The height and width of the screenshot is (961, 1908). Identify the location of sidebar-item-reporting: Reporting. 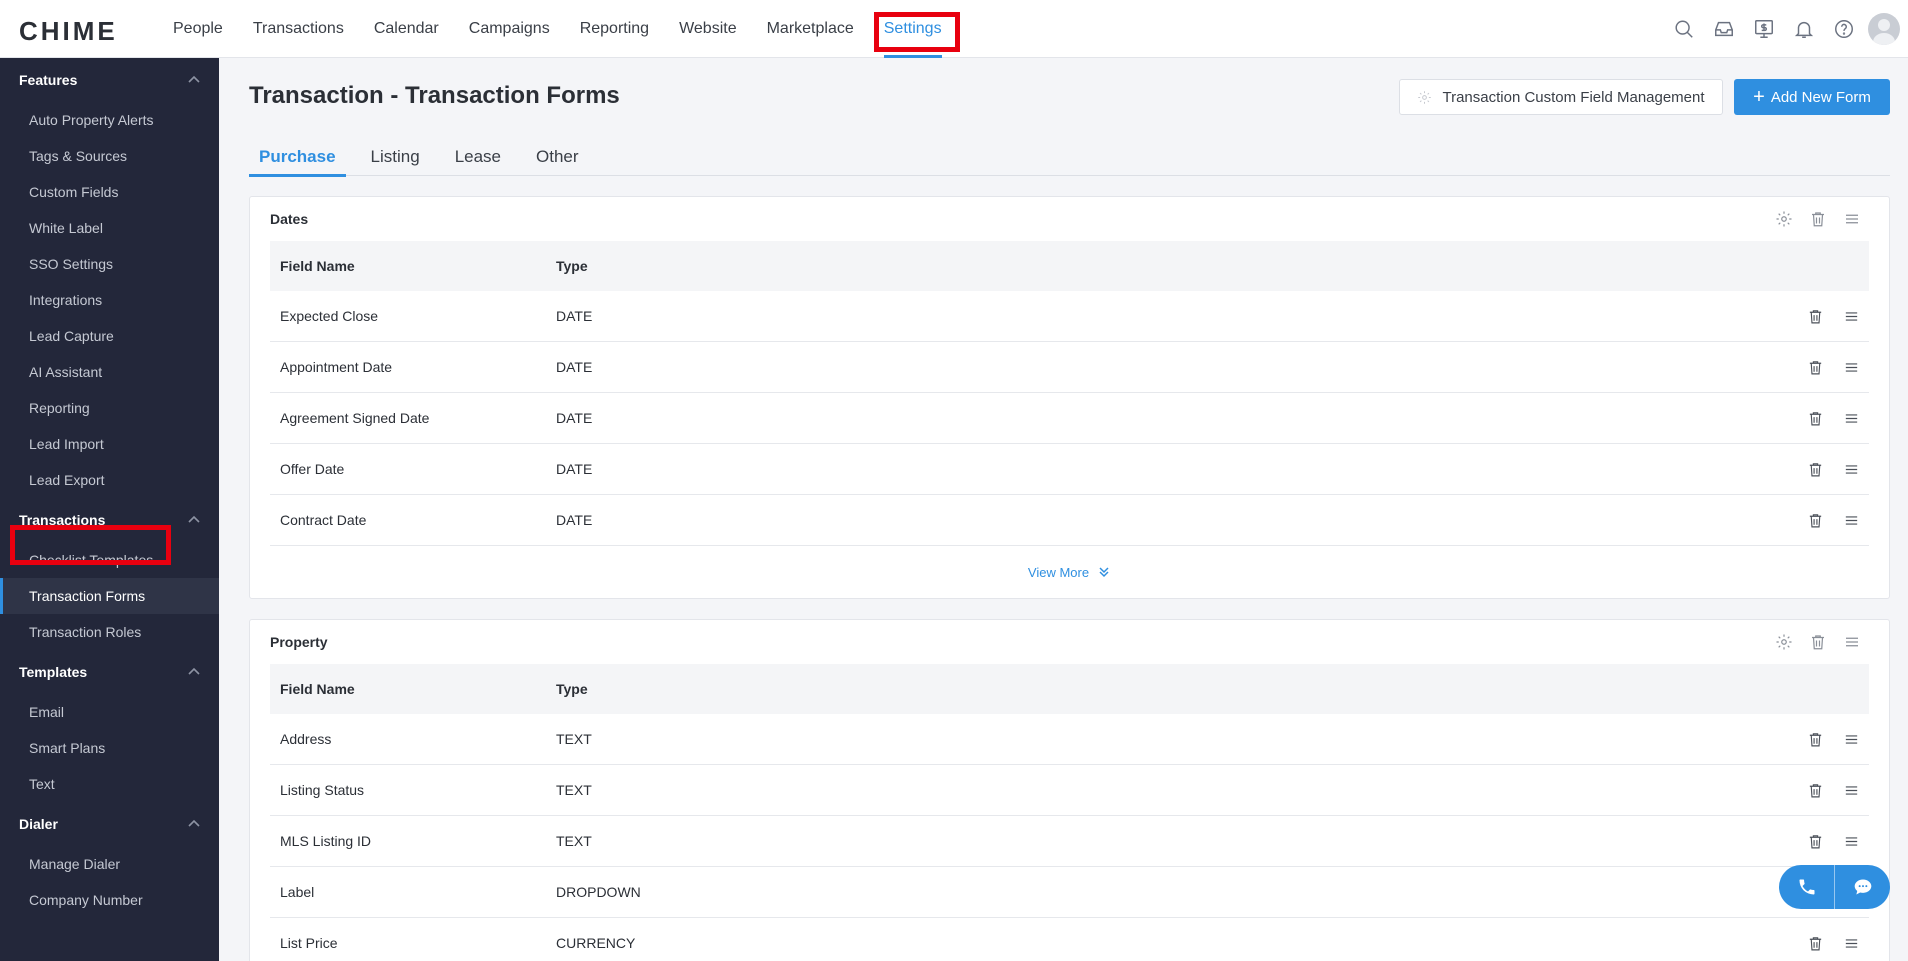
(109, 408).